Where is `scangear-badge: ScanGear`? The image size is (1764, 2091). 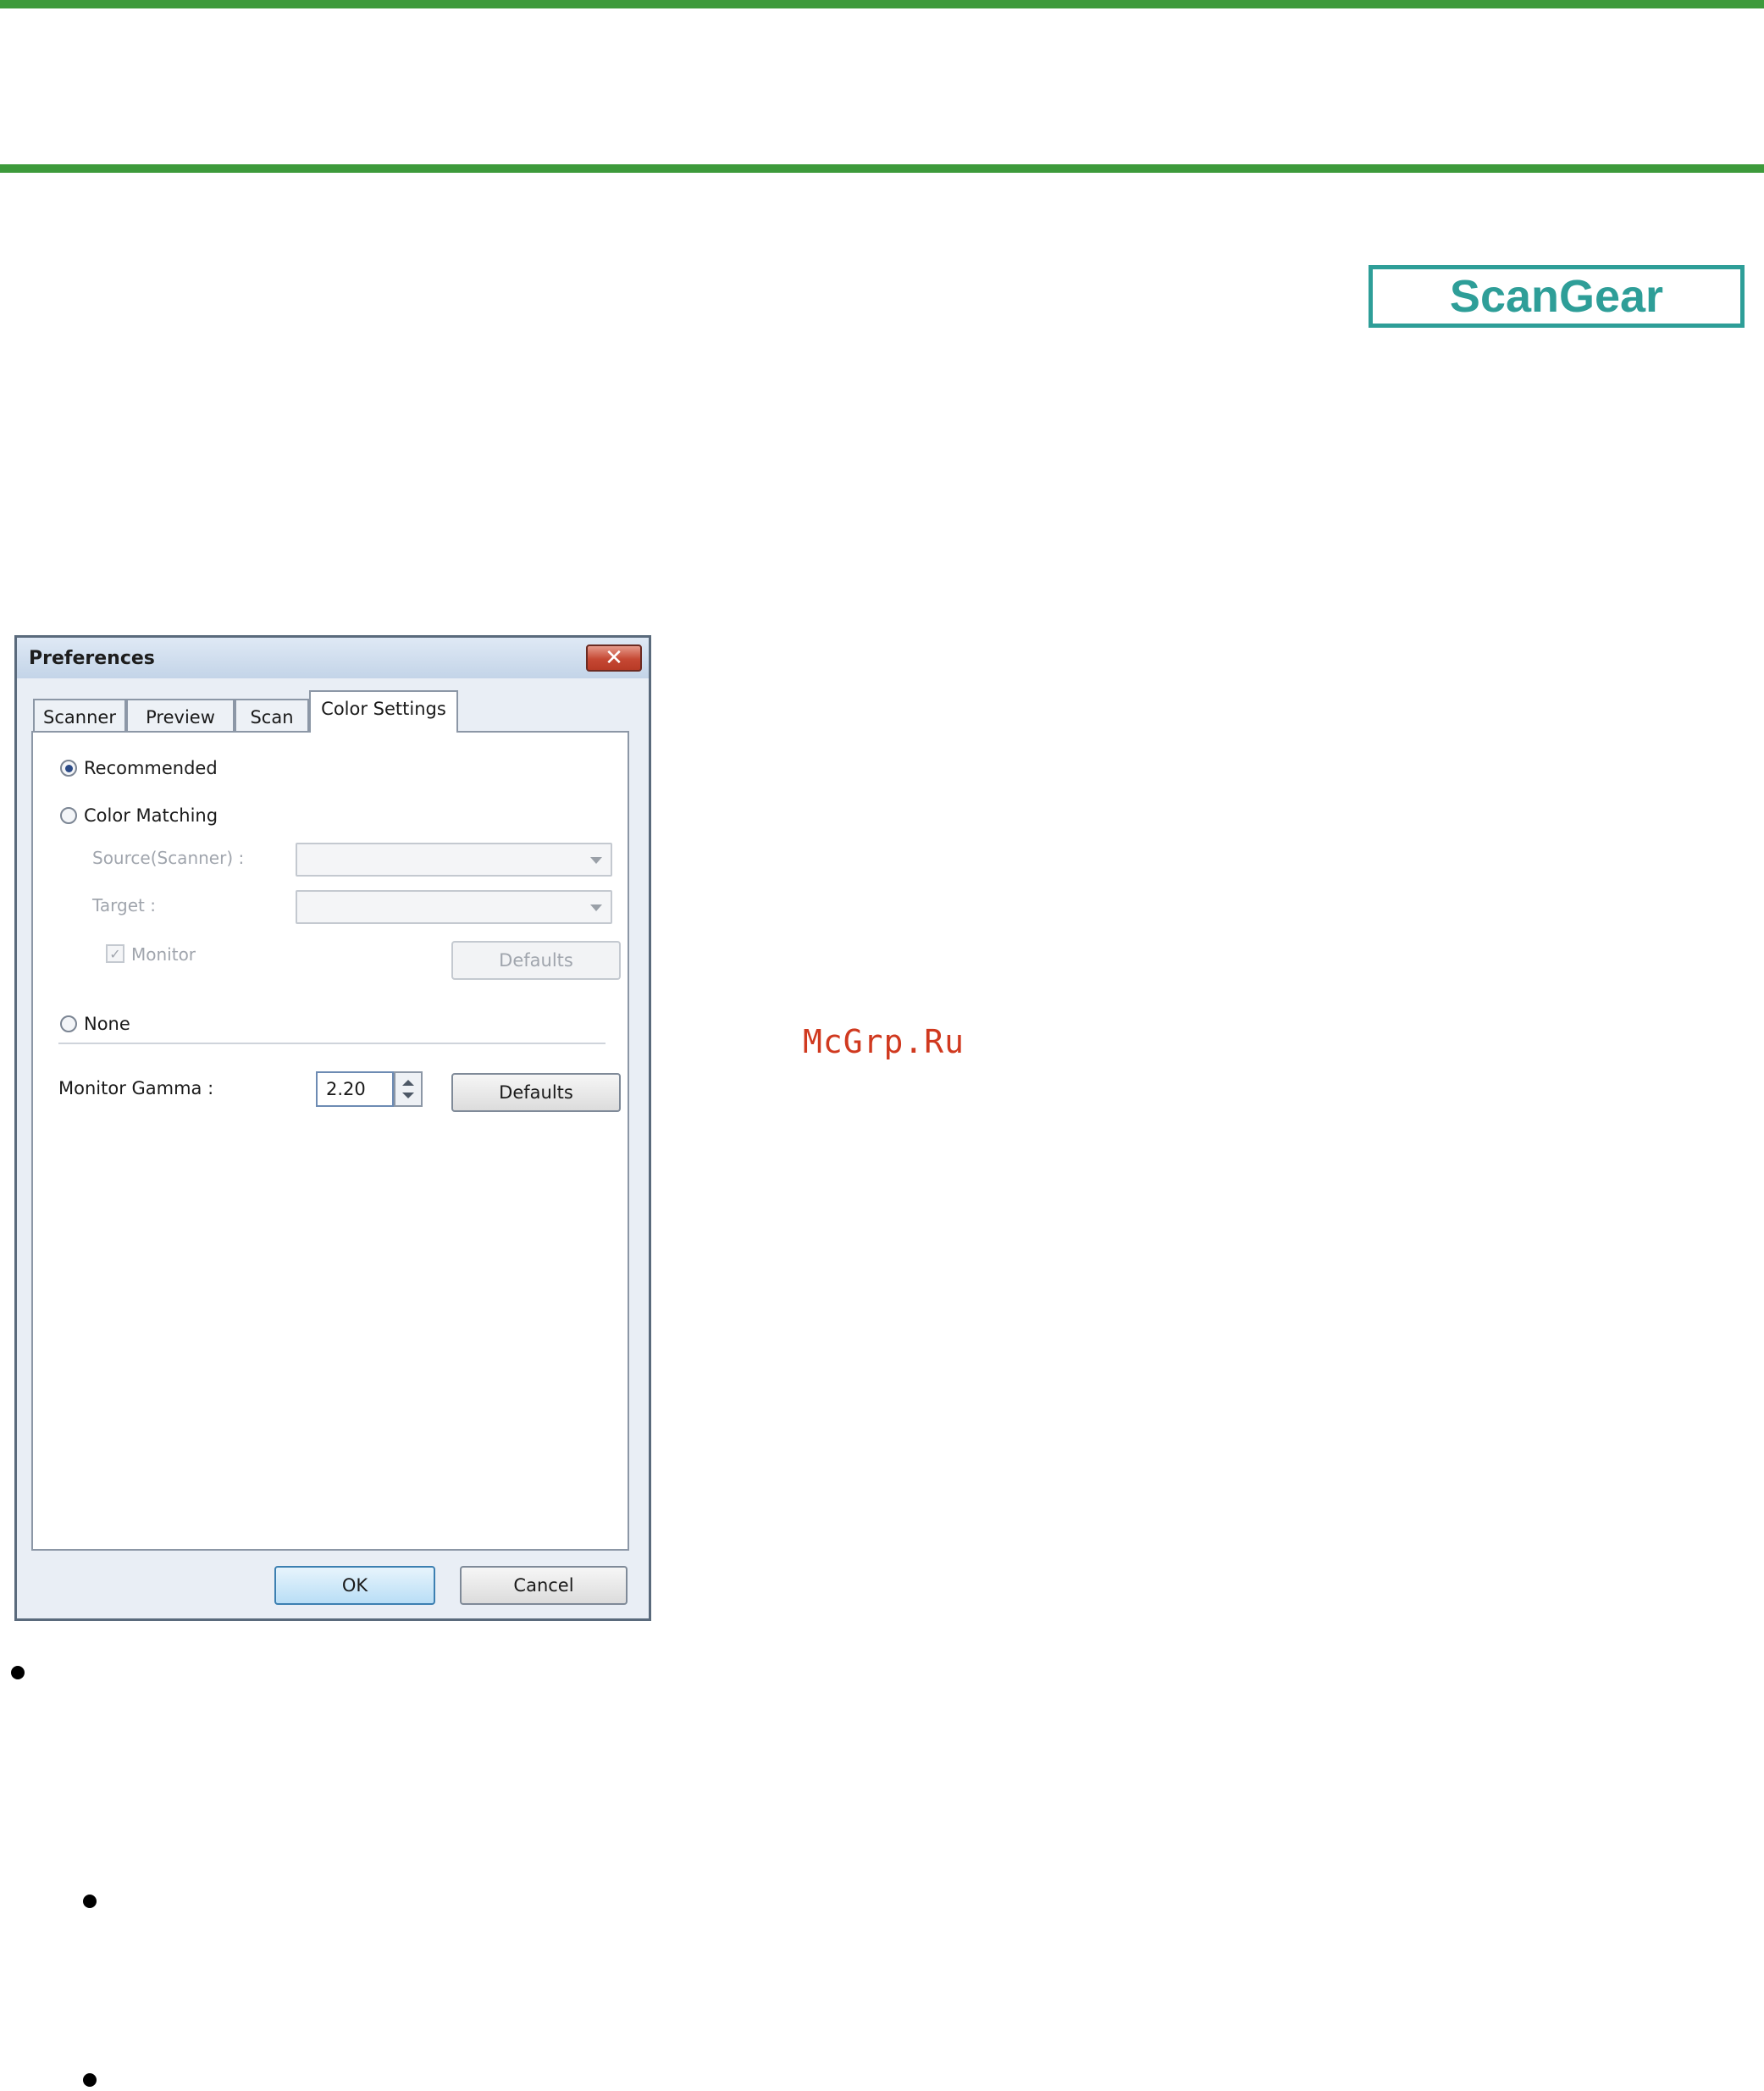
scangear-badge: ScanGear is located at coordinates (1557, 296).